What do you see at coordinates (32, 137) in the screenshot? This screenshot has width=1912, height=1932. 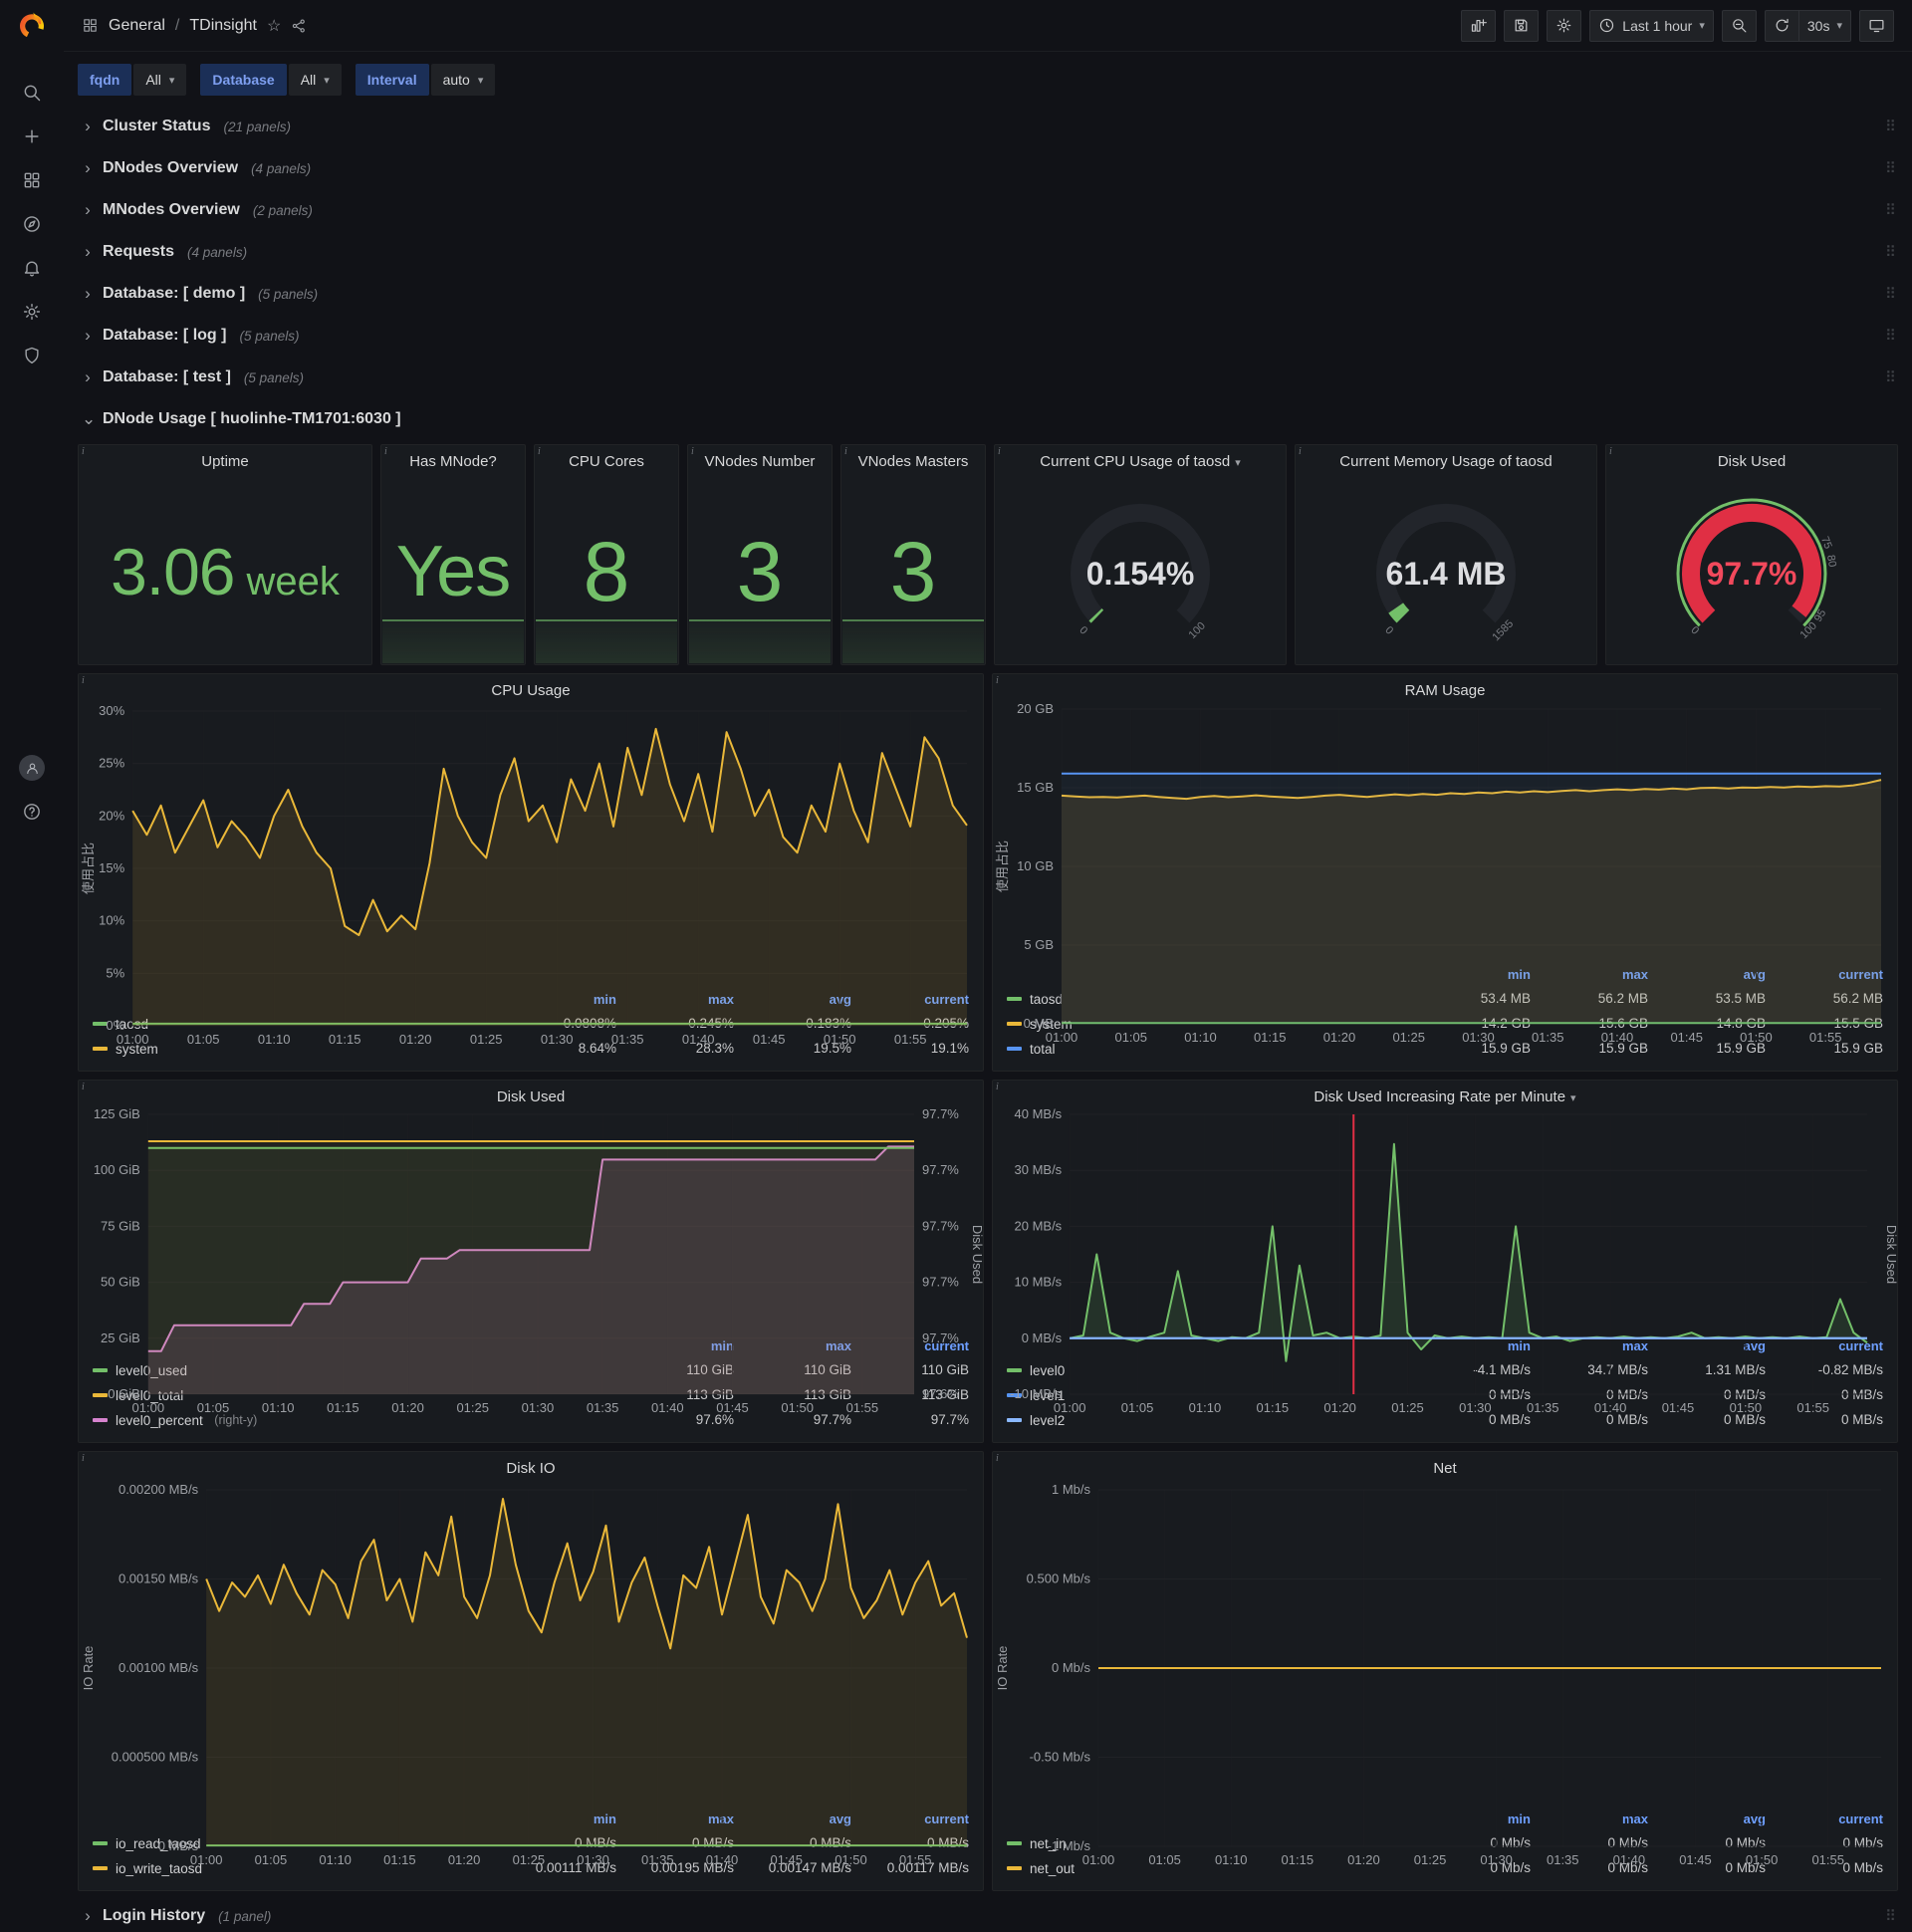 I see `create-plus-icon` at bounding box center [32, 137].